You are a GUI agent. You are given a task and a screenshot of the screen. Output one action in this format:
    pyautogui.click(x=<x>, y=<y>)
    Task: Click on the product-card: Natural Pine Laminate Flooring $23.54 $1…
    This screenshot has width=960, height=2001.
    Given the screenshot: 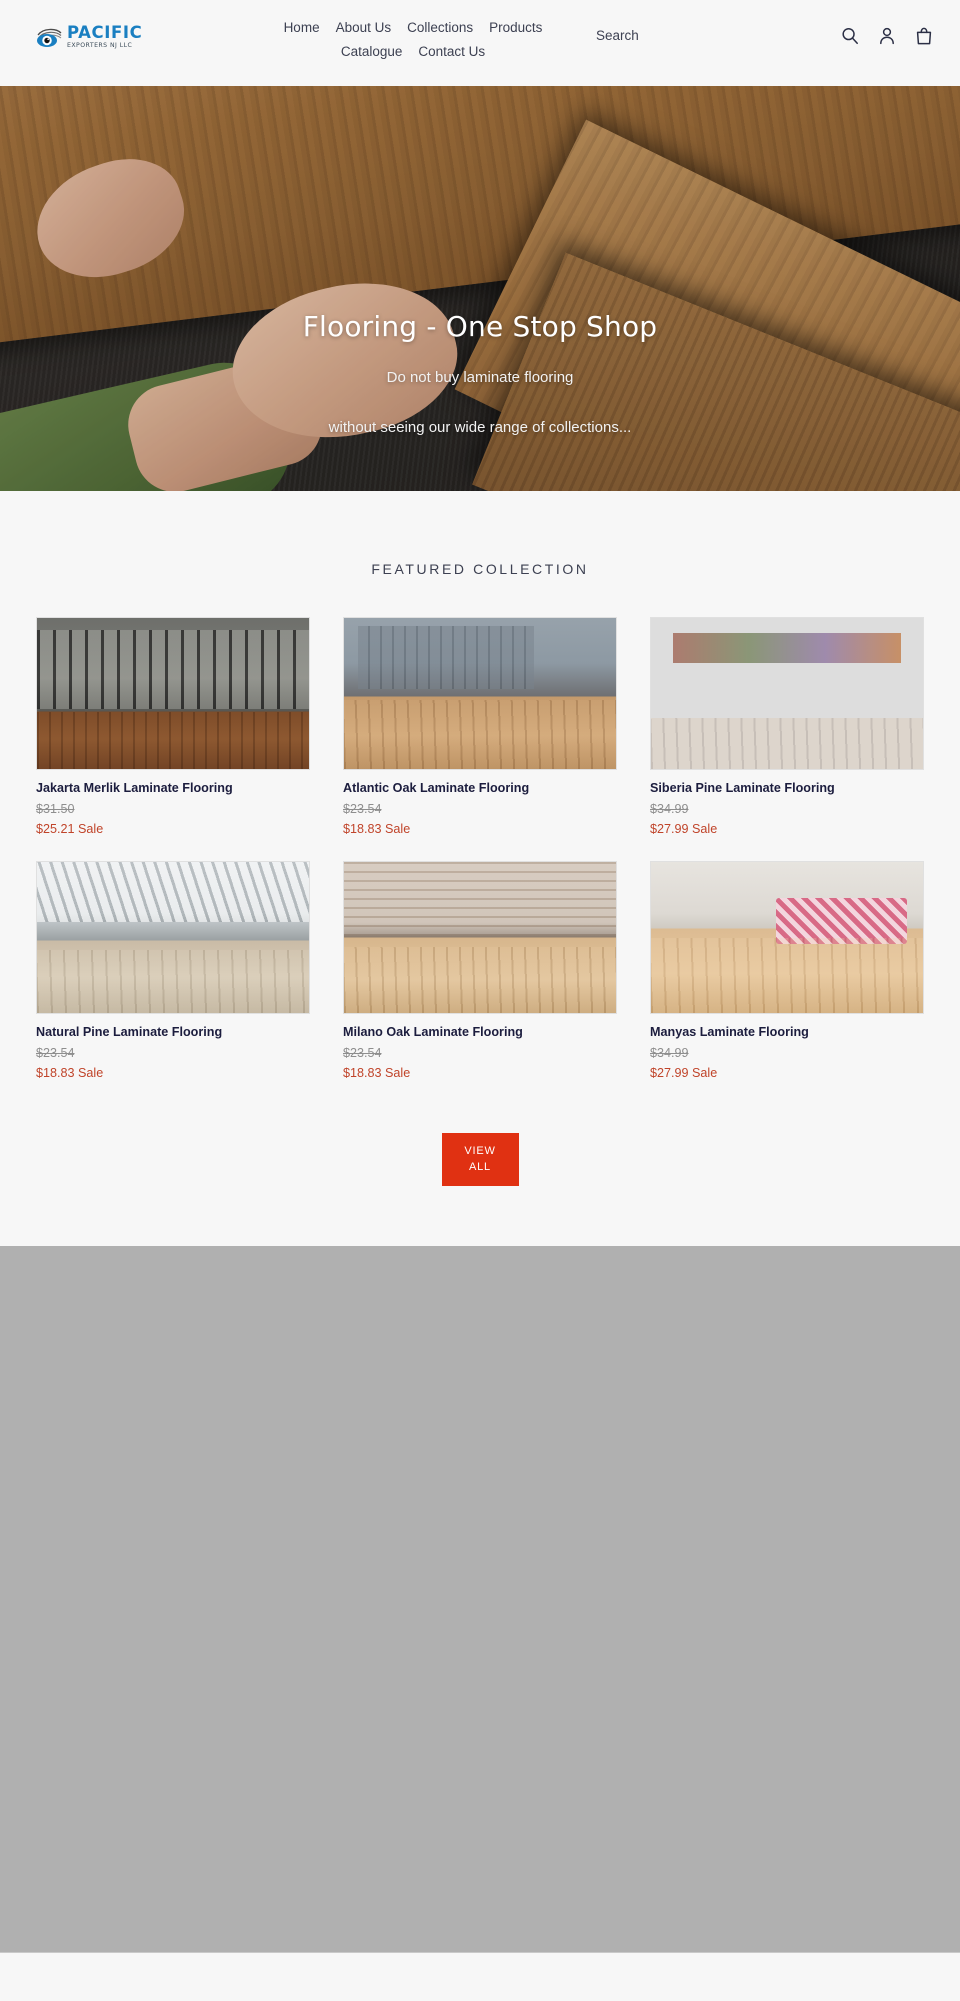 What is the action you would take?
    pyautogui.click(x=173, y=971)
    